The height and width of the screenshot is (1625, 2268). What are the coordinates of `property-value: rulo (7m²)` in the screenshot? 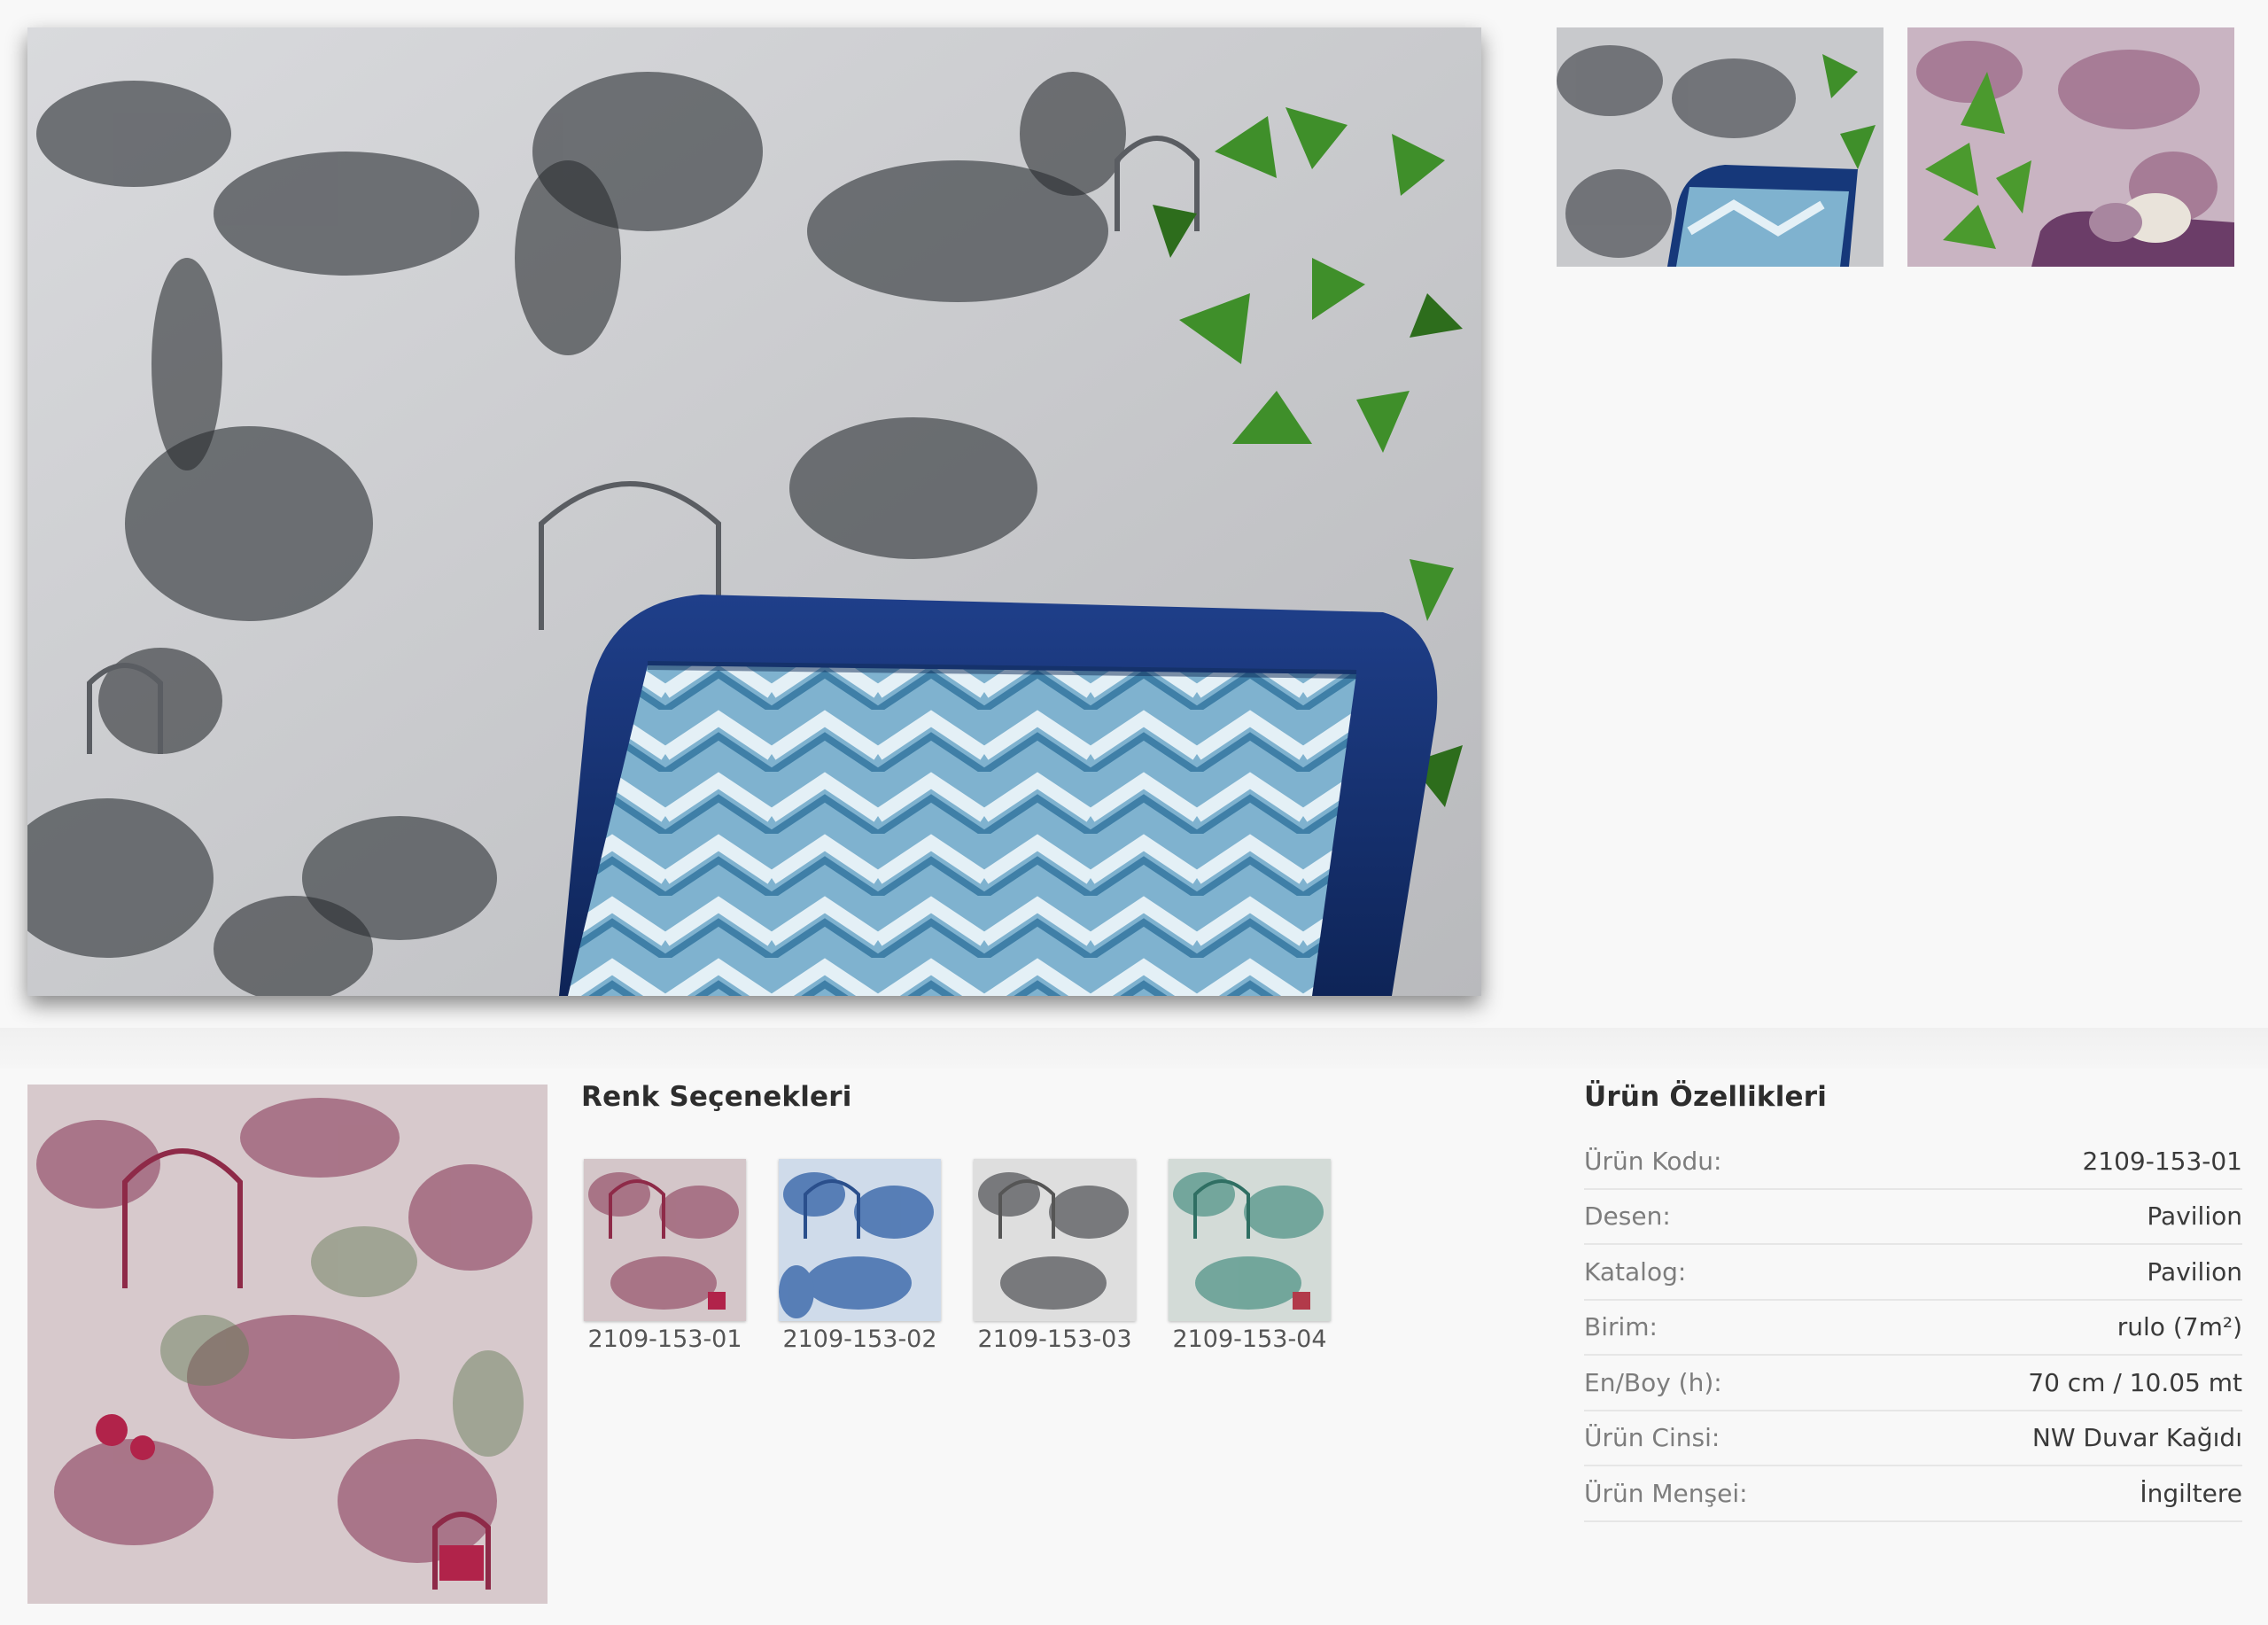 It's located at (2179, 1327).